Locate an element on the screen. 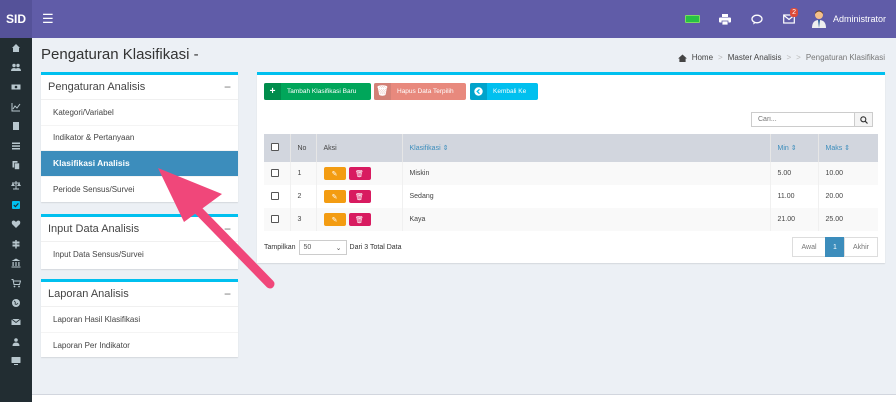  chevron-down-icon: ⌄ is located at coordinates (338, 248).